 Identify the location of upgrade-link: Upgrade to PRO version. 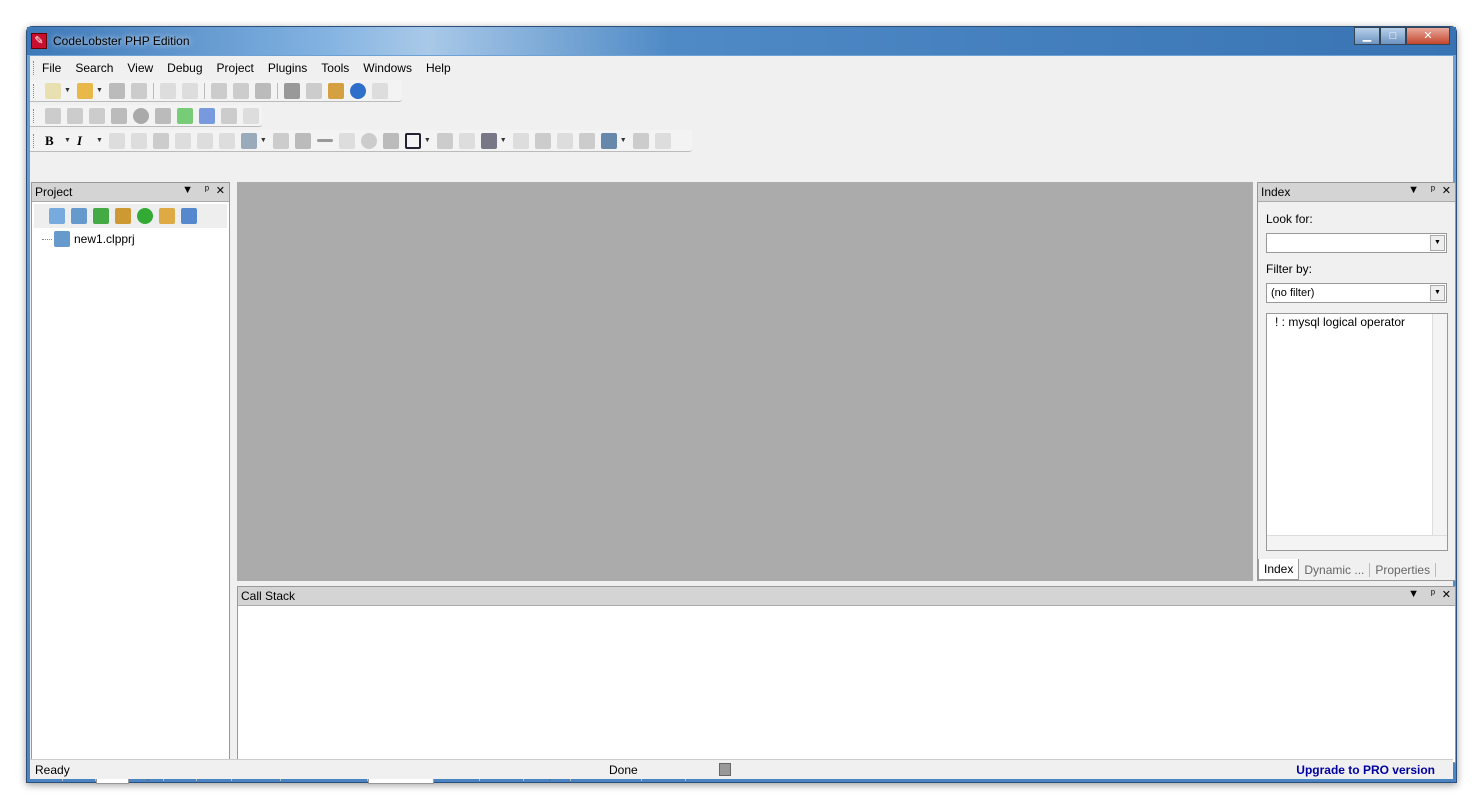
(1365, 770).